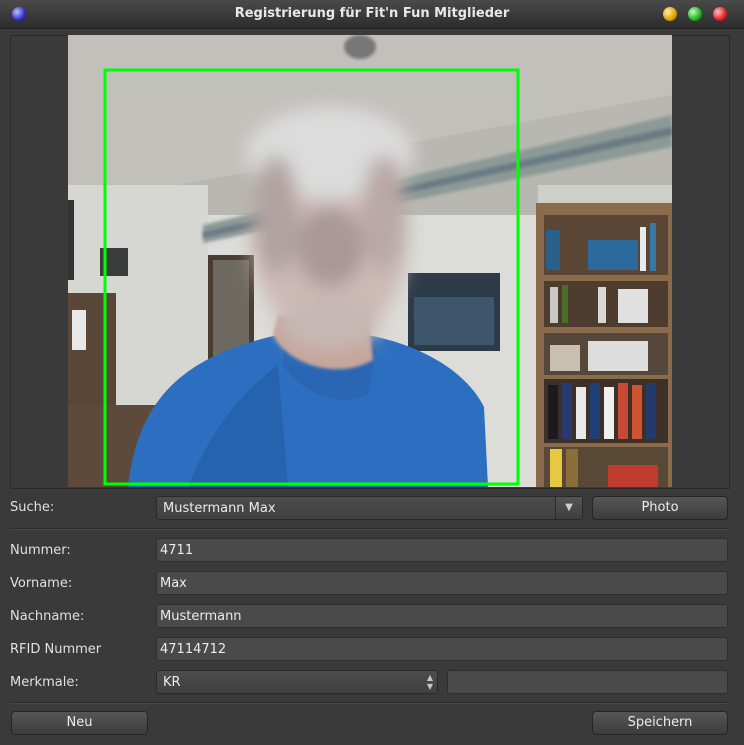 The image size is (744, 745). What do you see at coordinates (79, 723) in the screenshot?
I see `new-button: Neu` at bounding box center [79, 723].